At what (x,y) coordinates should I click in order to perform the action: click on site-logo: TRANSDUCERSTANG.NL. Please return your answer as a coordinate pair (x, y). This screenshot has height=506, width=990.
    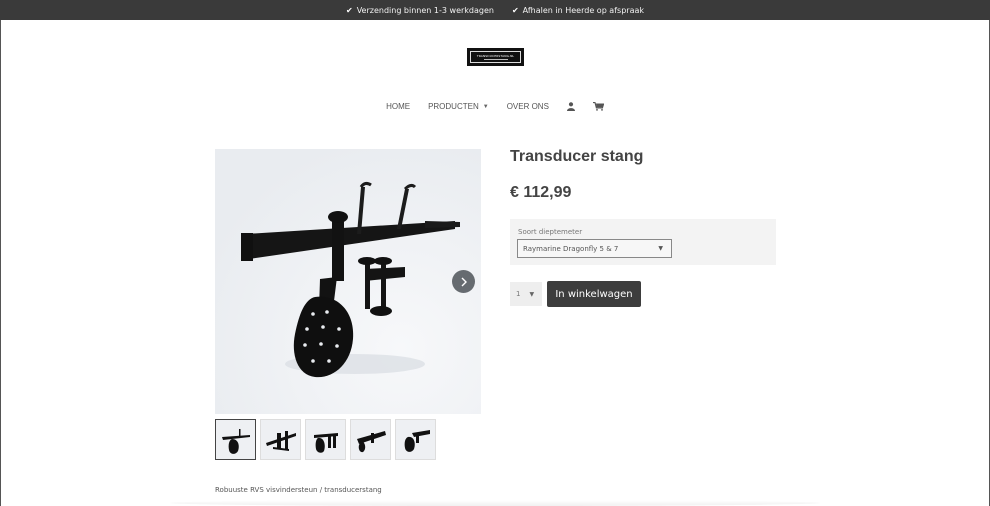
    Looking at the image, I should click on (495, 57).